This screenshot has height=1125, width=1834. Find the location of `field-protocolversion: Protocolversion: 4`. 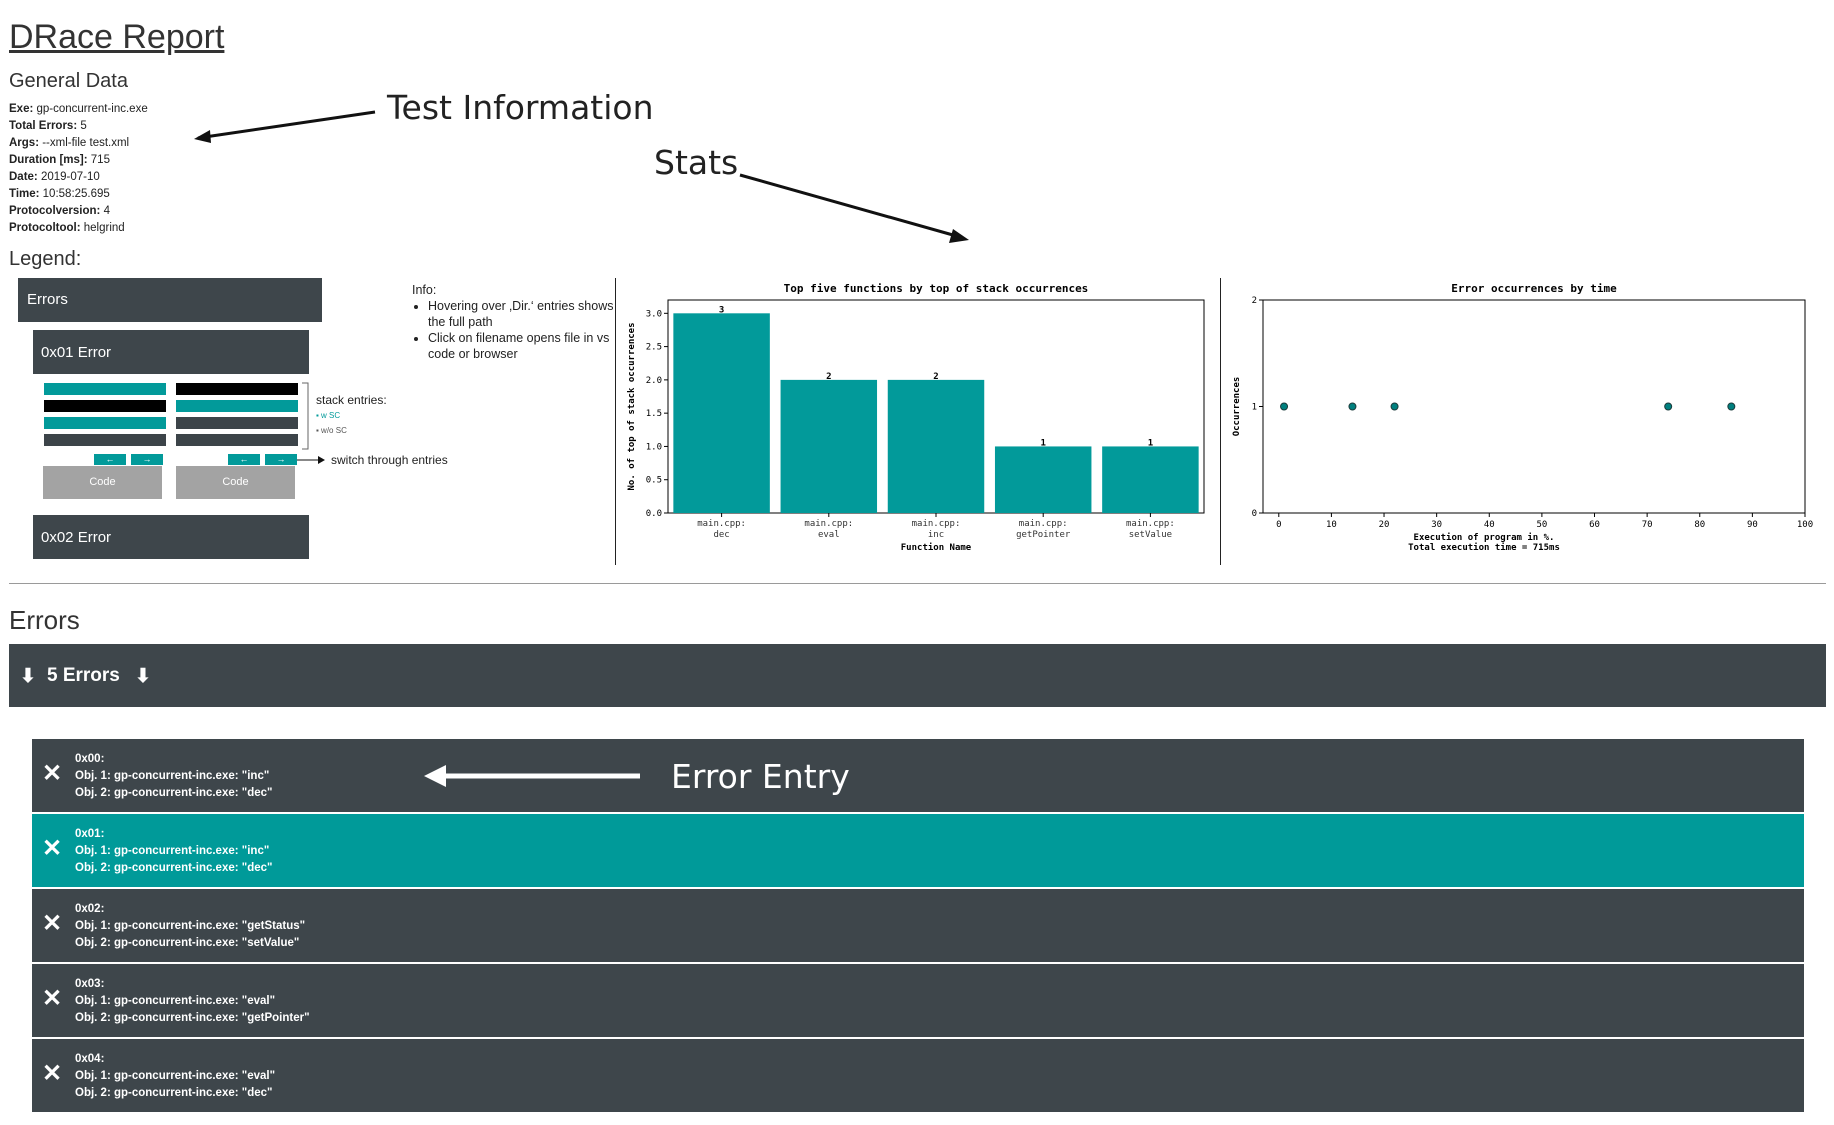

field-protocolversion: Protocolversion: 4 is located at coordinates (59, 211).